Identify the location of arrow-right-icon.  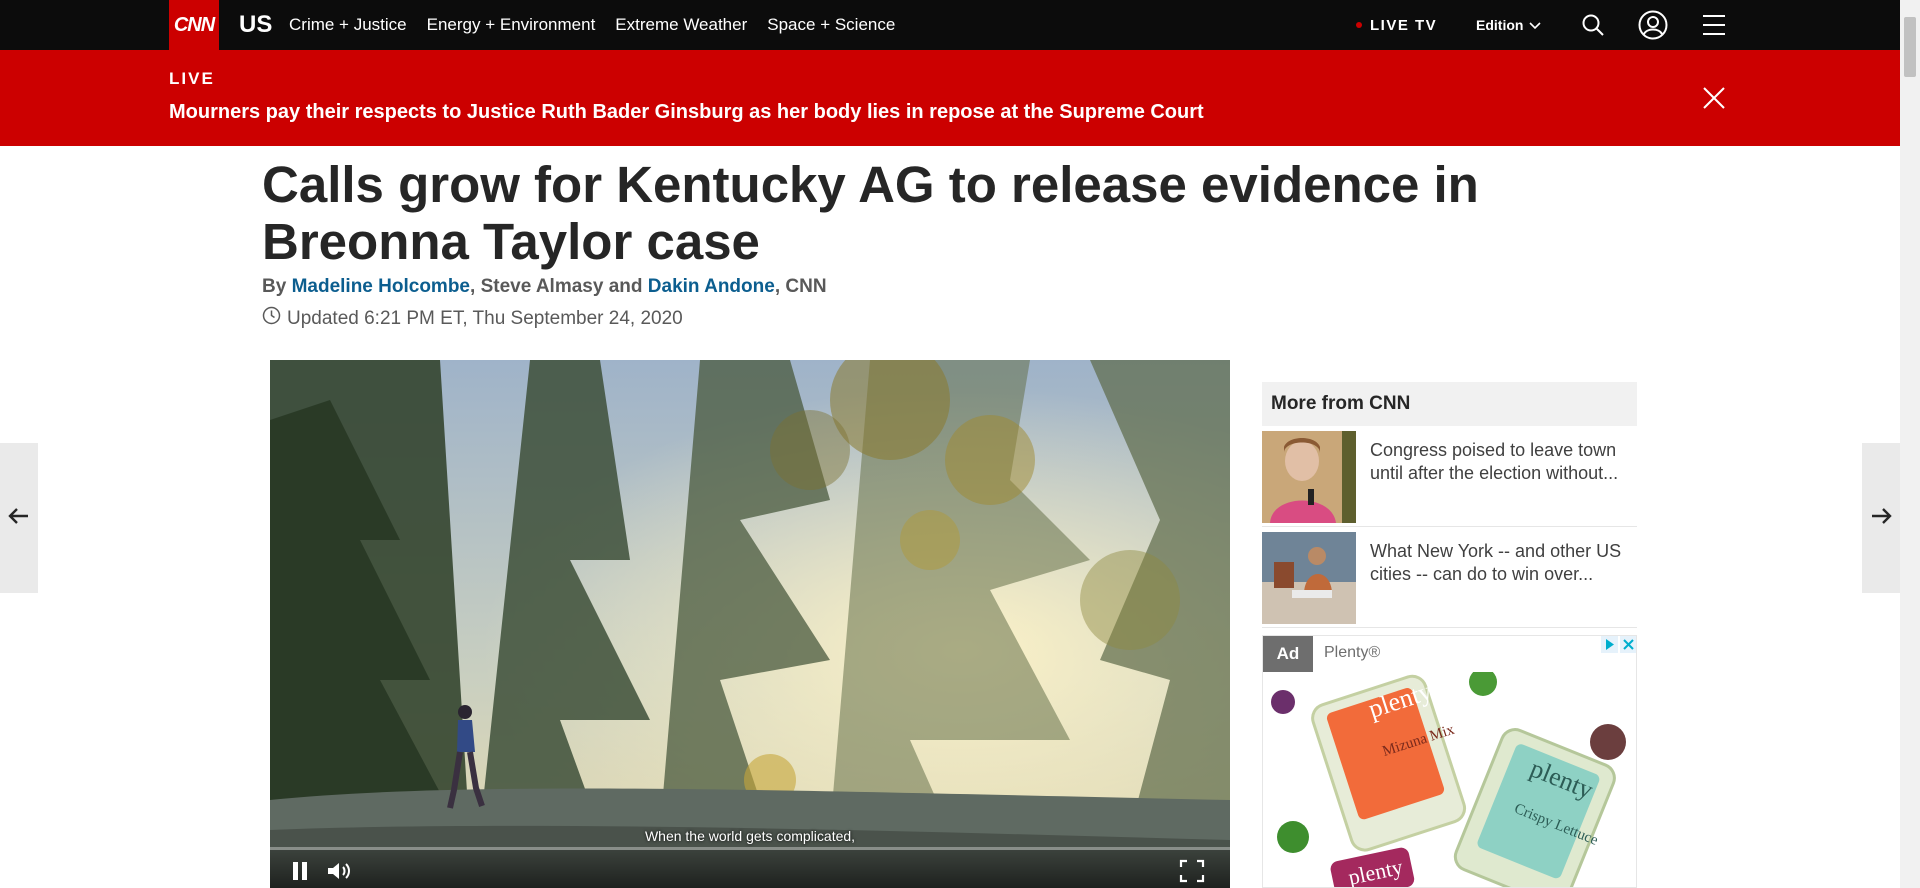
(1881, 518).